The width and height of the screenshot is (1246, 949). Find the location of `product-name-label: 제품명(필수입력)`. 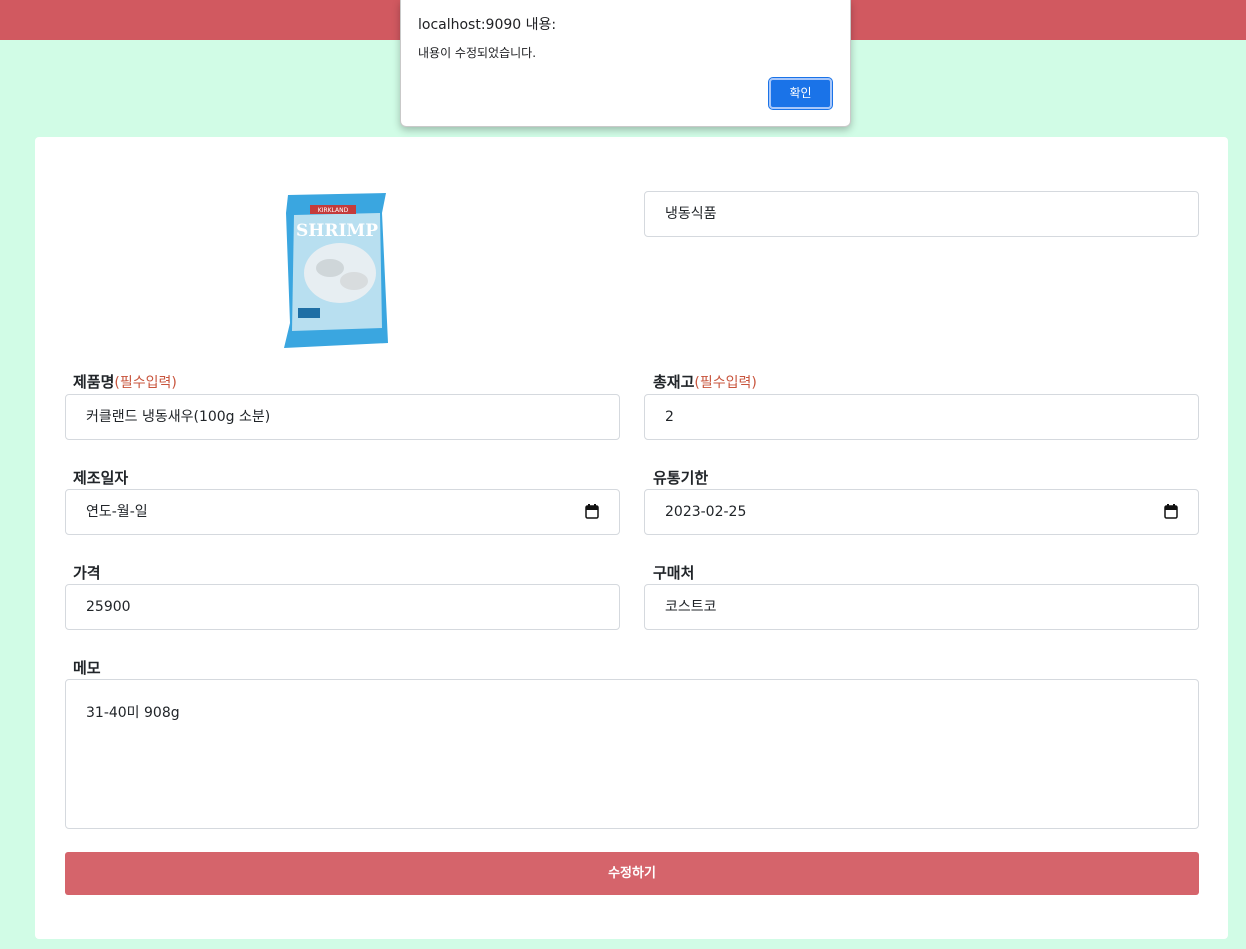

product-name-label: 제품명(필수입력) is located at coordinates (125, 381).